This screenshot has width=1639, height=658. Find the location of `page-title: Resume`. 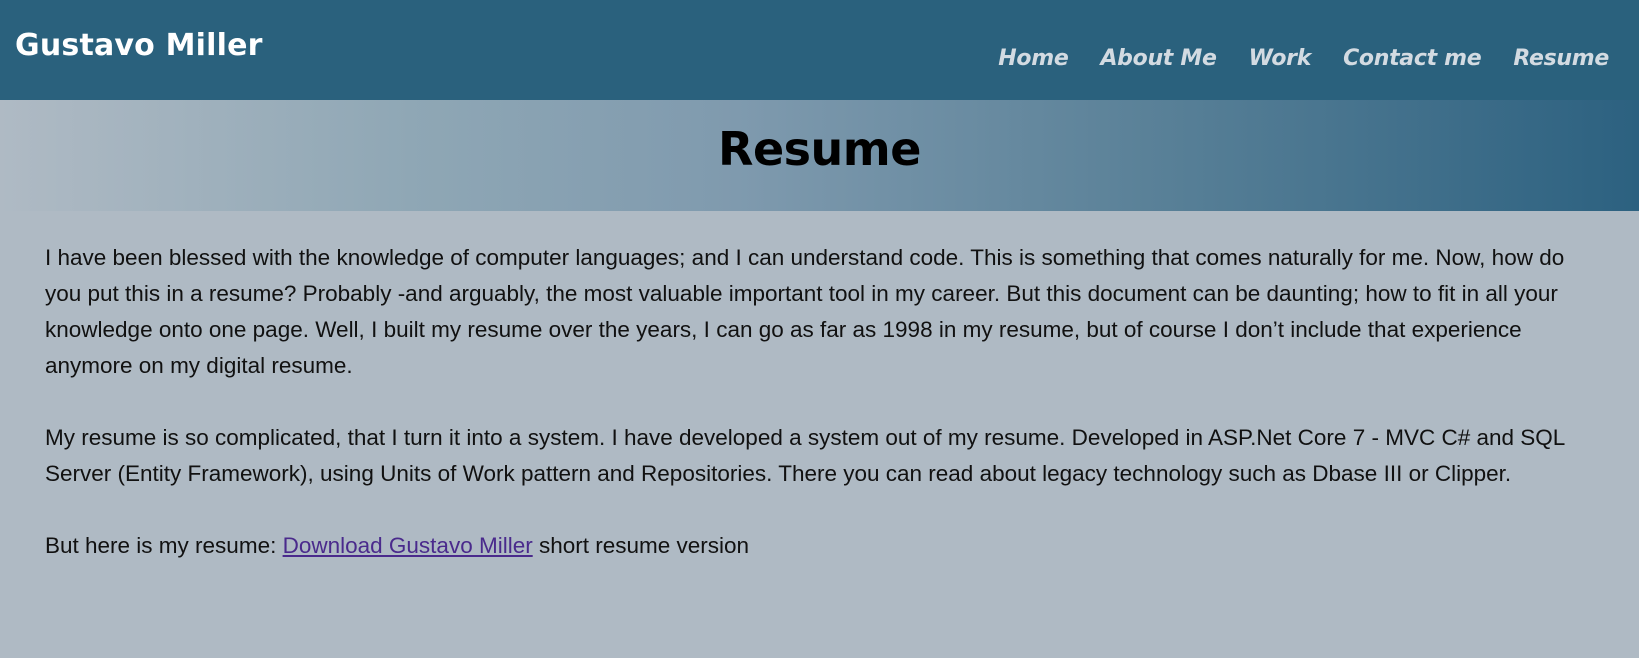

page-title: Resume is located at coordinates (819, 149).